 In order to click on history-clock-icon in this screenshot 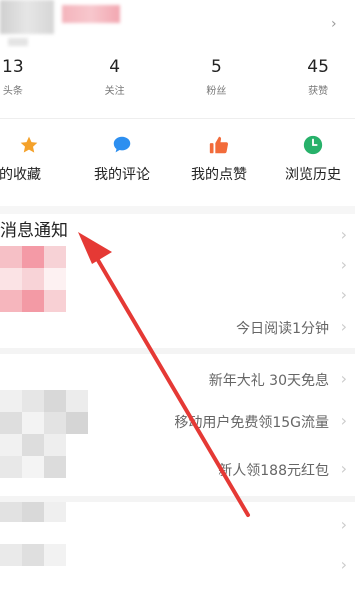, I will do `click(313, 145)`.